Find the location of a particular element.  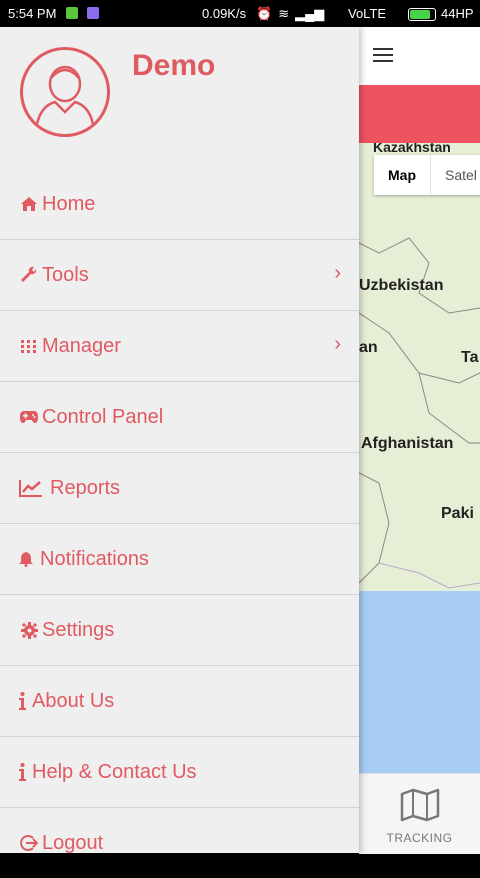

gamepad-icon is located at coordinates (29, 417).